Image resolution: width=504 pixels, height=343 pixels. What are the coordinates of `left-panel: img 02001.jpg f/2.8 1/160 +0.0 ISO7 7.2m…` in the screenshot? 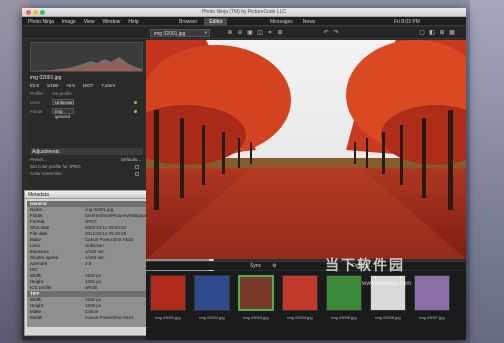 It's located at (86, 115).